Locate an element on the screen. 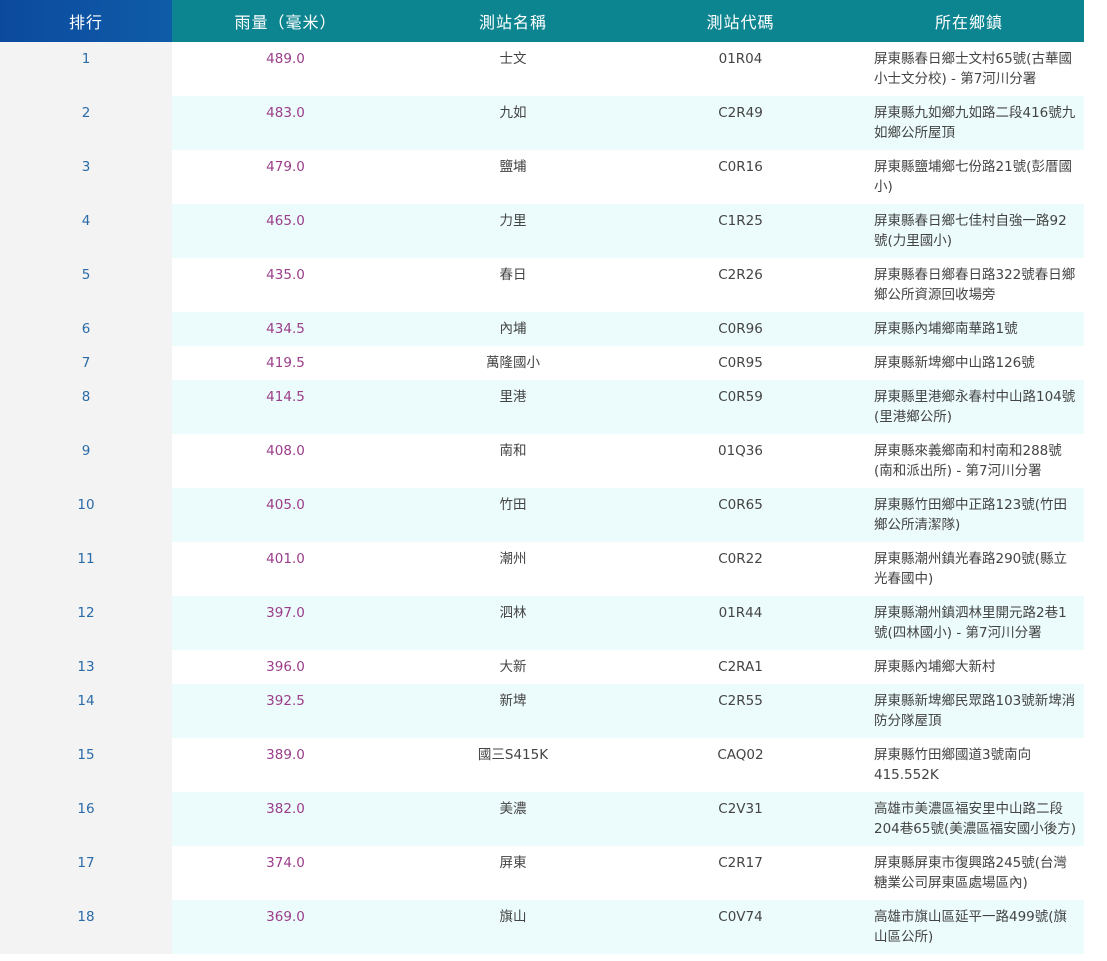 The image size is (1107, 961). location-cell-text: 屏東縣潮州鎮光春路290號(縣立光春國中) is located at coordinates (971, 569).